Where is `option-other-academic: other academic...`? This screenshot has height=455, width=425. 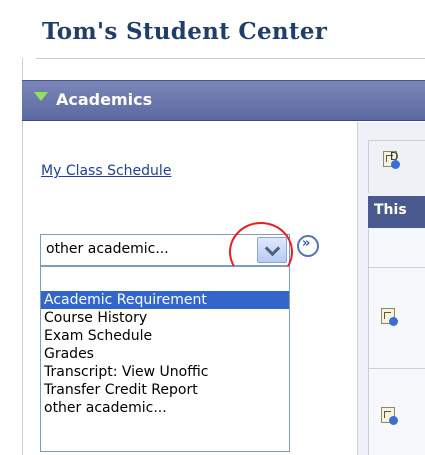 option-other-academic: other academic... is located at coordinates (165, 408).